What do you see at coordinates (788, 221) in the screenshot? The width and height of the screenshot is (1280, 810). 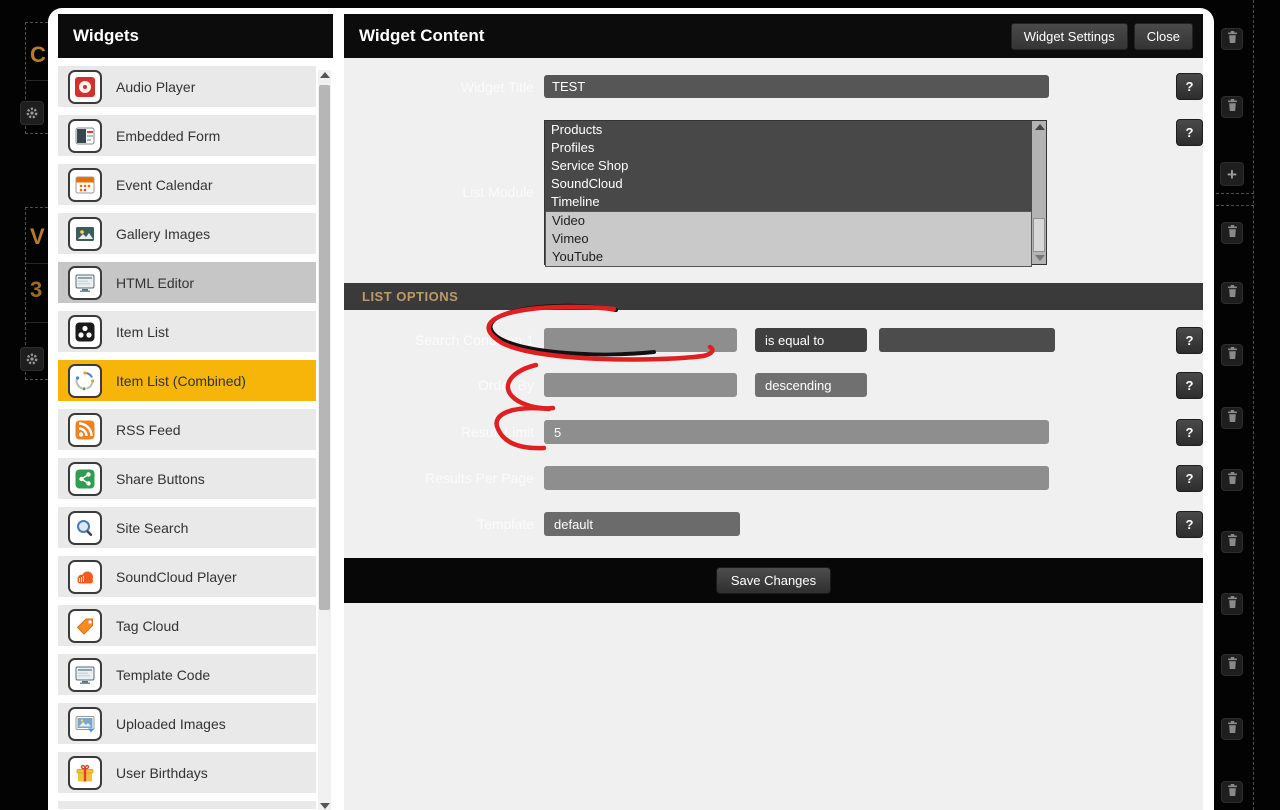 I see `listbox-option-video: Video` at bounding box center [788, 221].